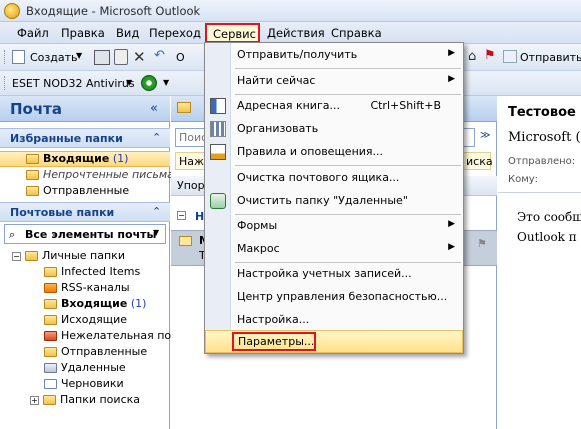 The image size is (581, 429). What do you see at coordinates (101, 271) in the screenshot?
I see `tree-label: Infected Items` at bounding box center [101, 271].